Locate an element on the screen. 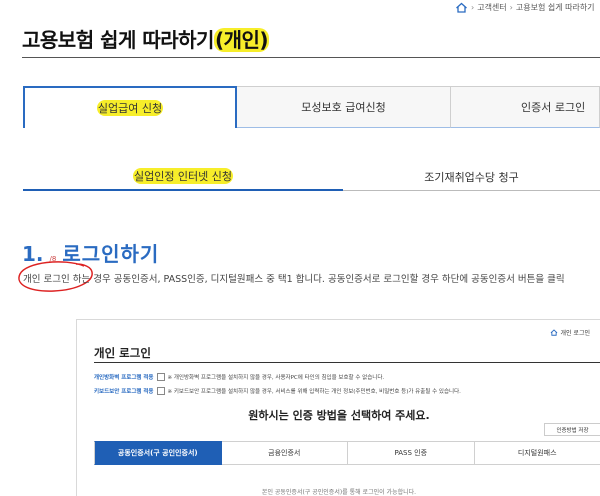  firewall-checkbox is located at coordinates (160, 377).